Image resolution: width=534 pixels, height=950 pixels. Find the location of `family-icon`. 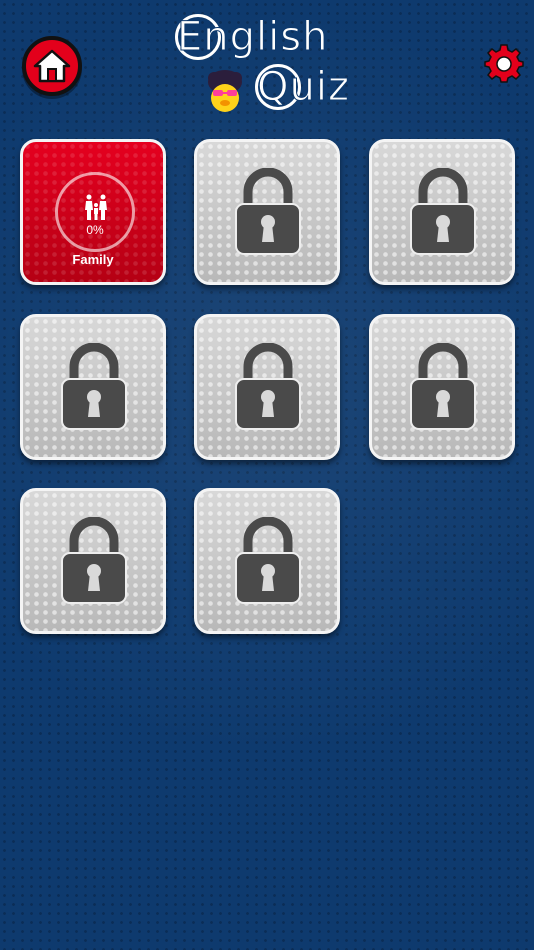

family-icon is located at coordinates (96, 207).